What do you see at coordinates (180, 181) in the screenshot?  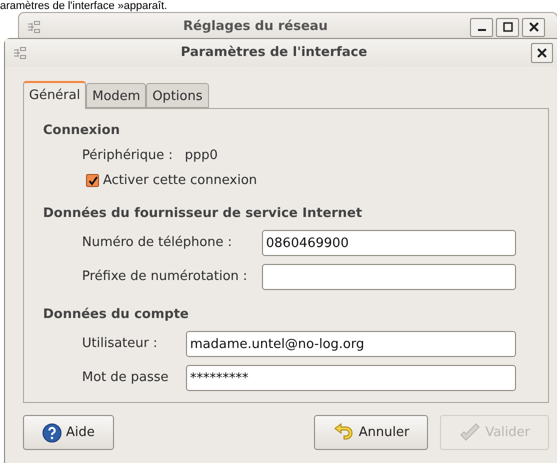 I see `checkbox-label: Activer cette connexion` at bounding box center [180, 181].